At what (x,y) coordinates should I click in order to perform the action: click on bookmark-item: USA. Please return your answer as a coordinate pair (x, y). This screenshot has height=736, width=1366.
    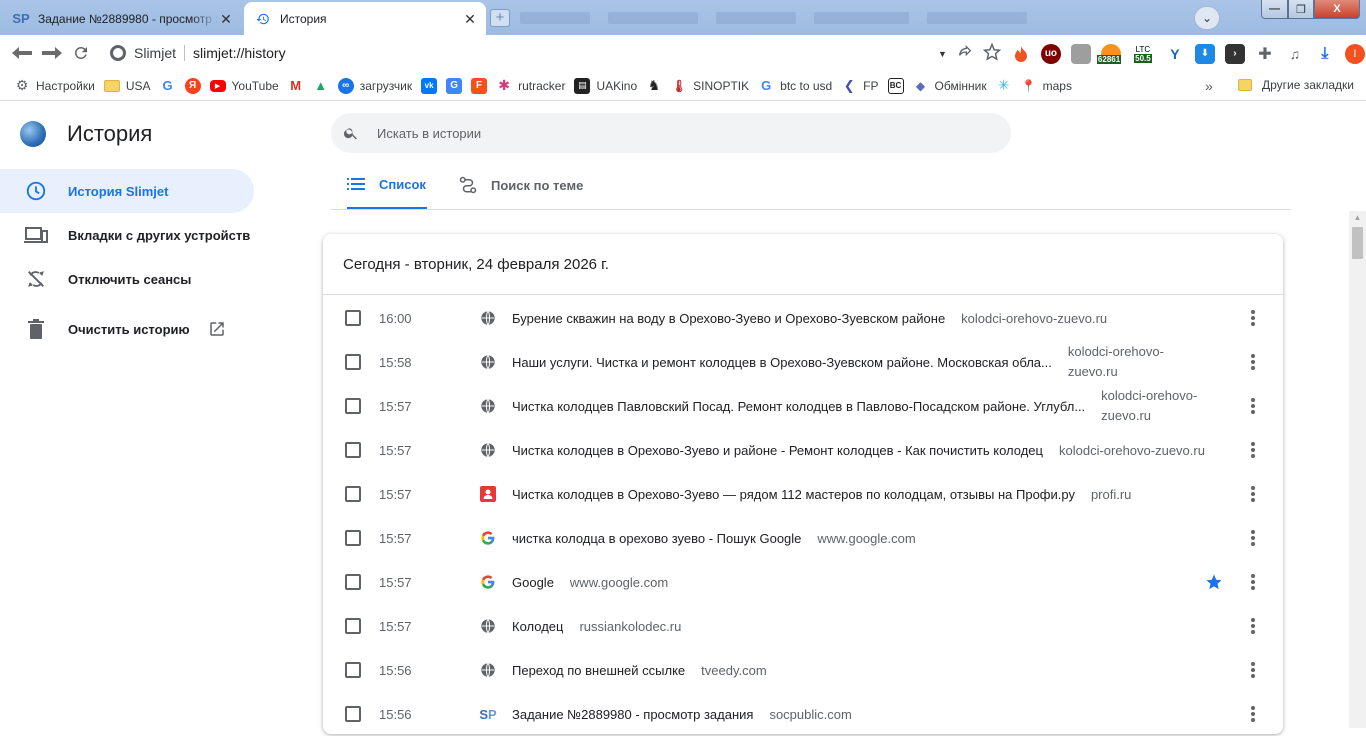
    Looking at the image, I should click on (127, 86).